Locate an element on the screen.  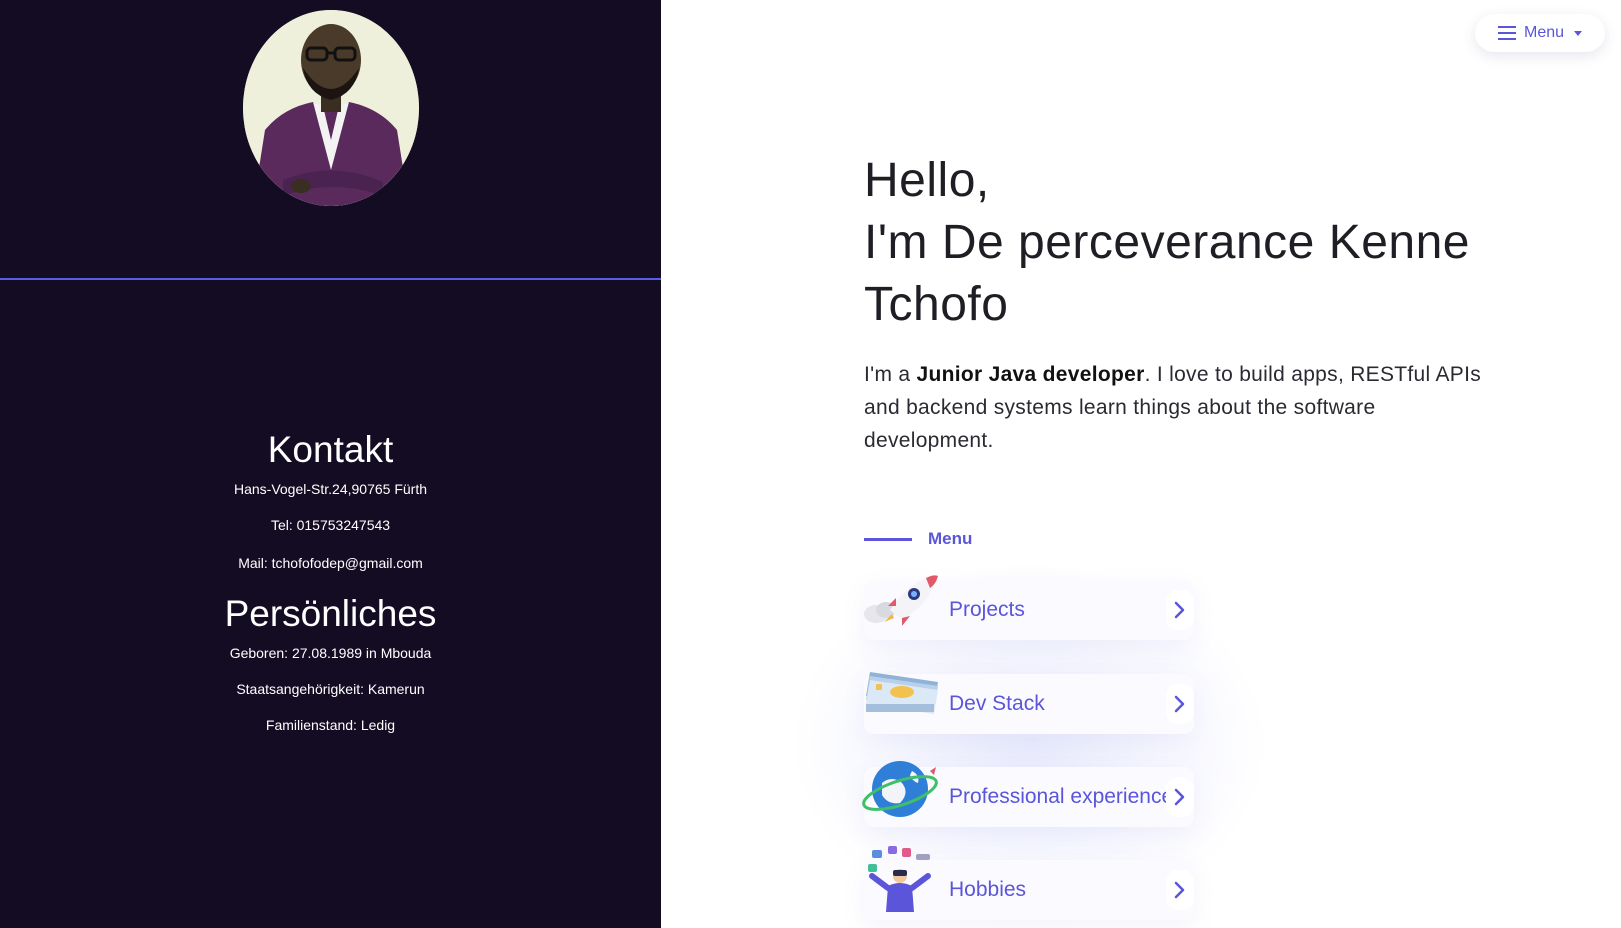
section-label-line is located at coordinates (888, 539).